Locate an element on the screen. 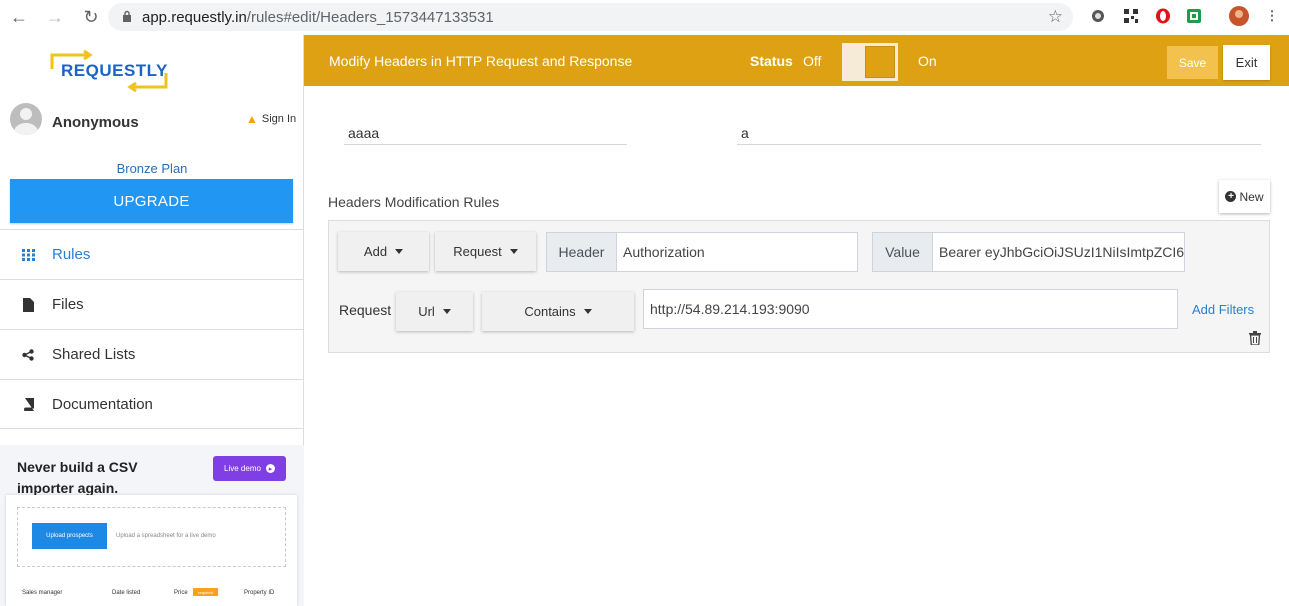 The height and width of the screenshot is (606, 1289). sign-in-label: Sign In is located at coordinates (279, 119).